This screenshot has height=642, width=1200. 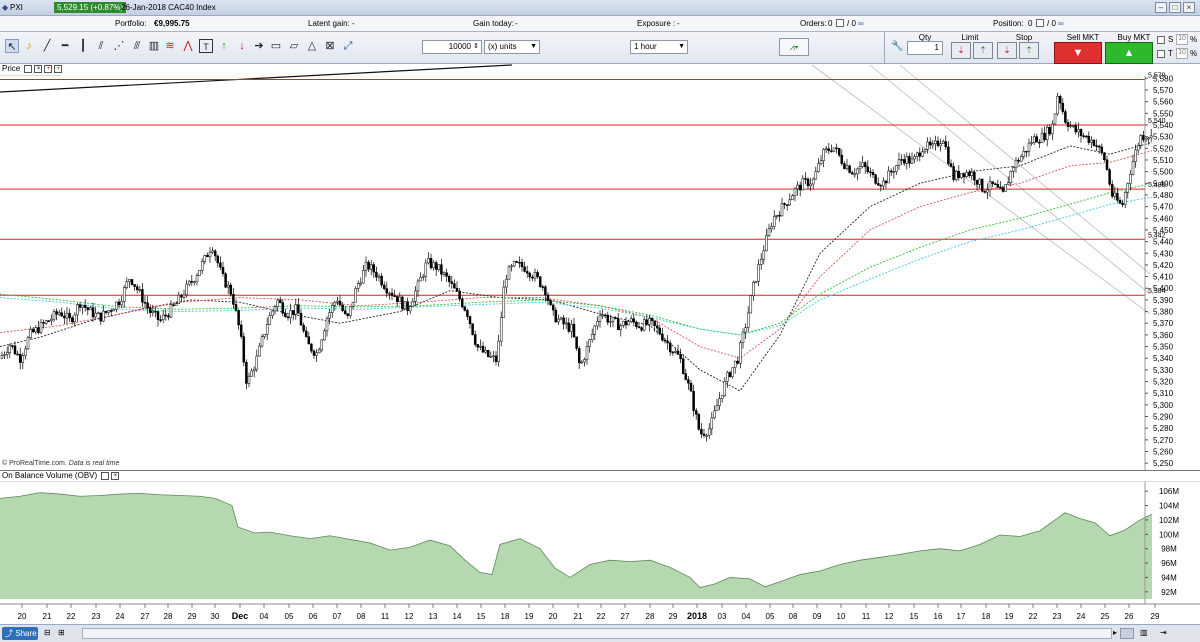 What do you see at coordinates (512, 47) in the screenshot?
I see `units-select: (x) units ▼` at bounding box center [512, 47].